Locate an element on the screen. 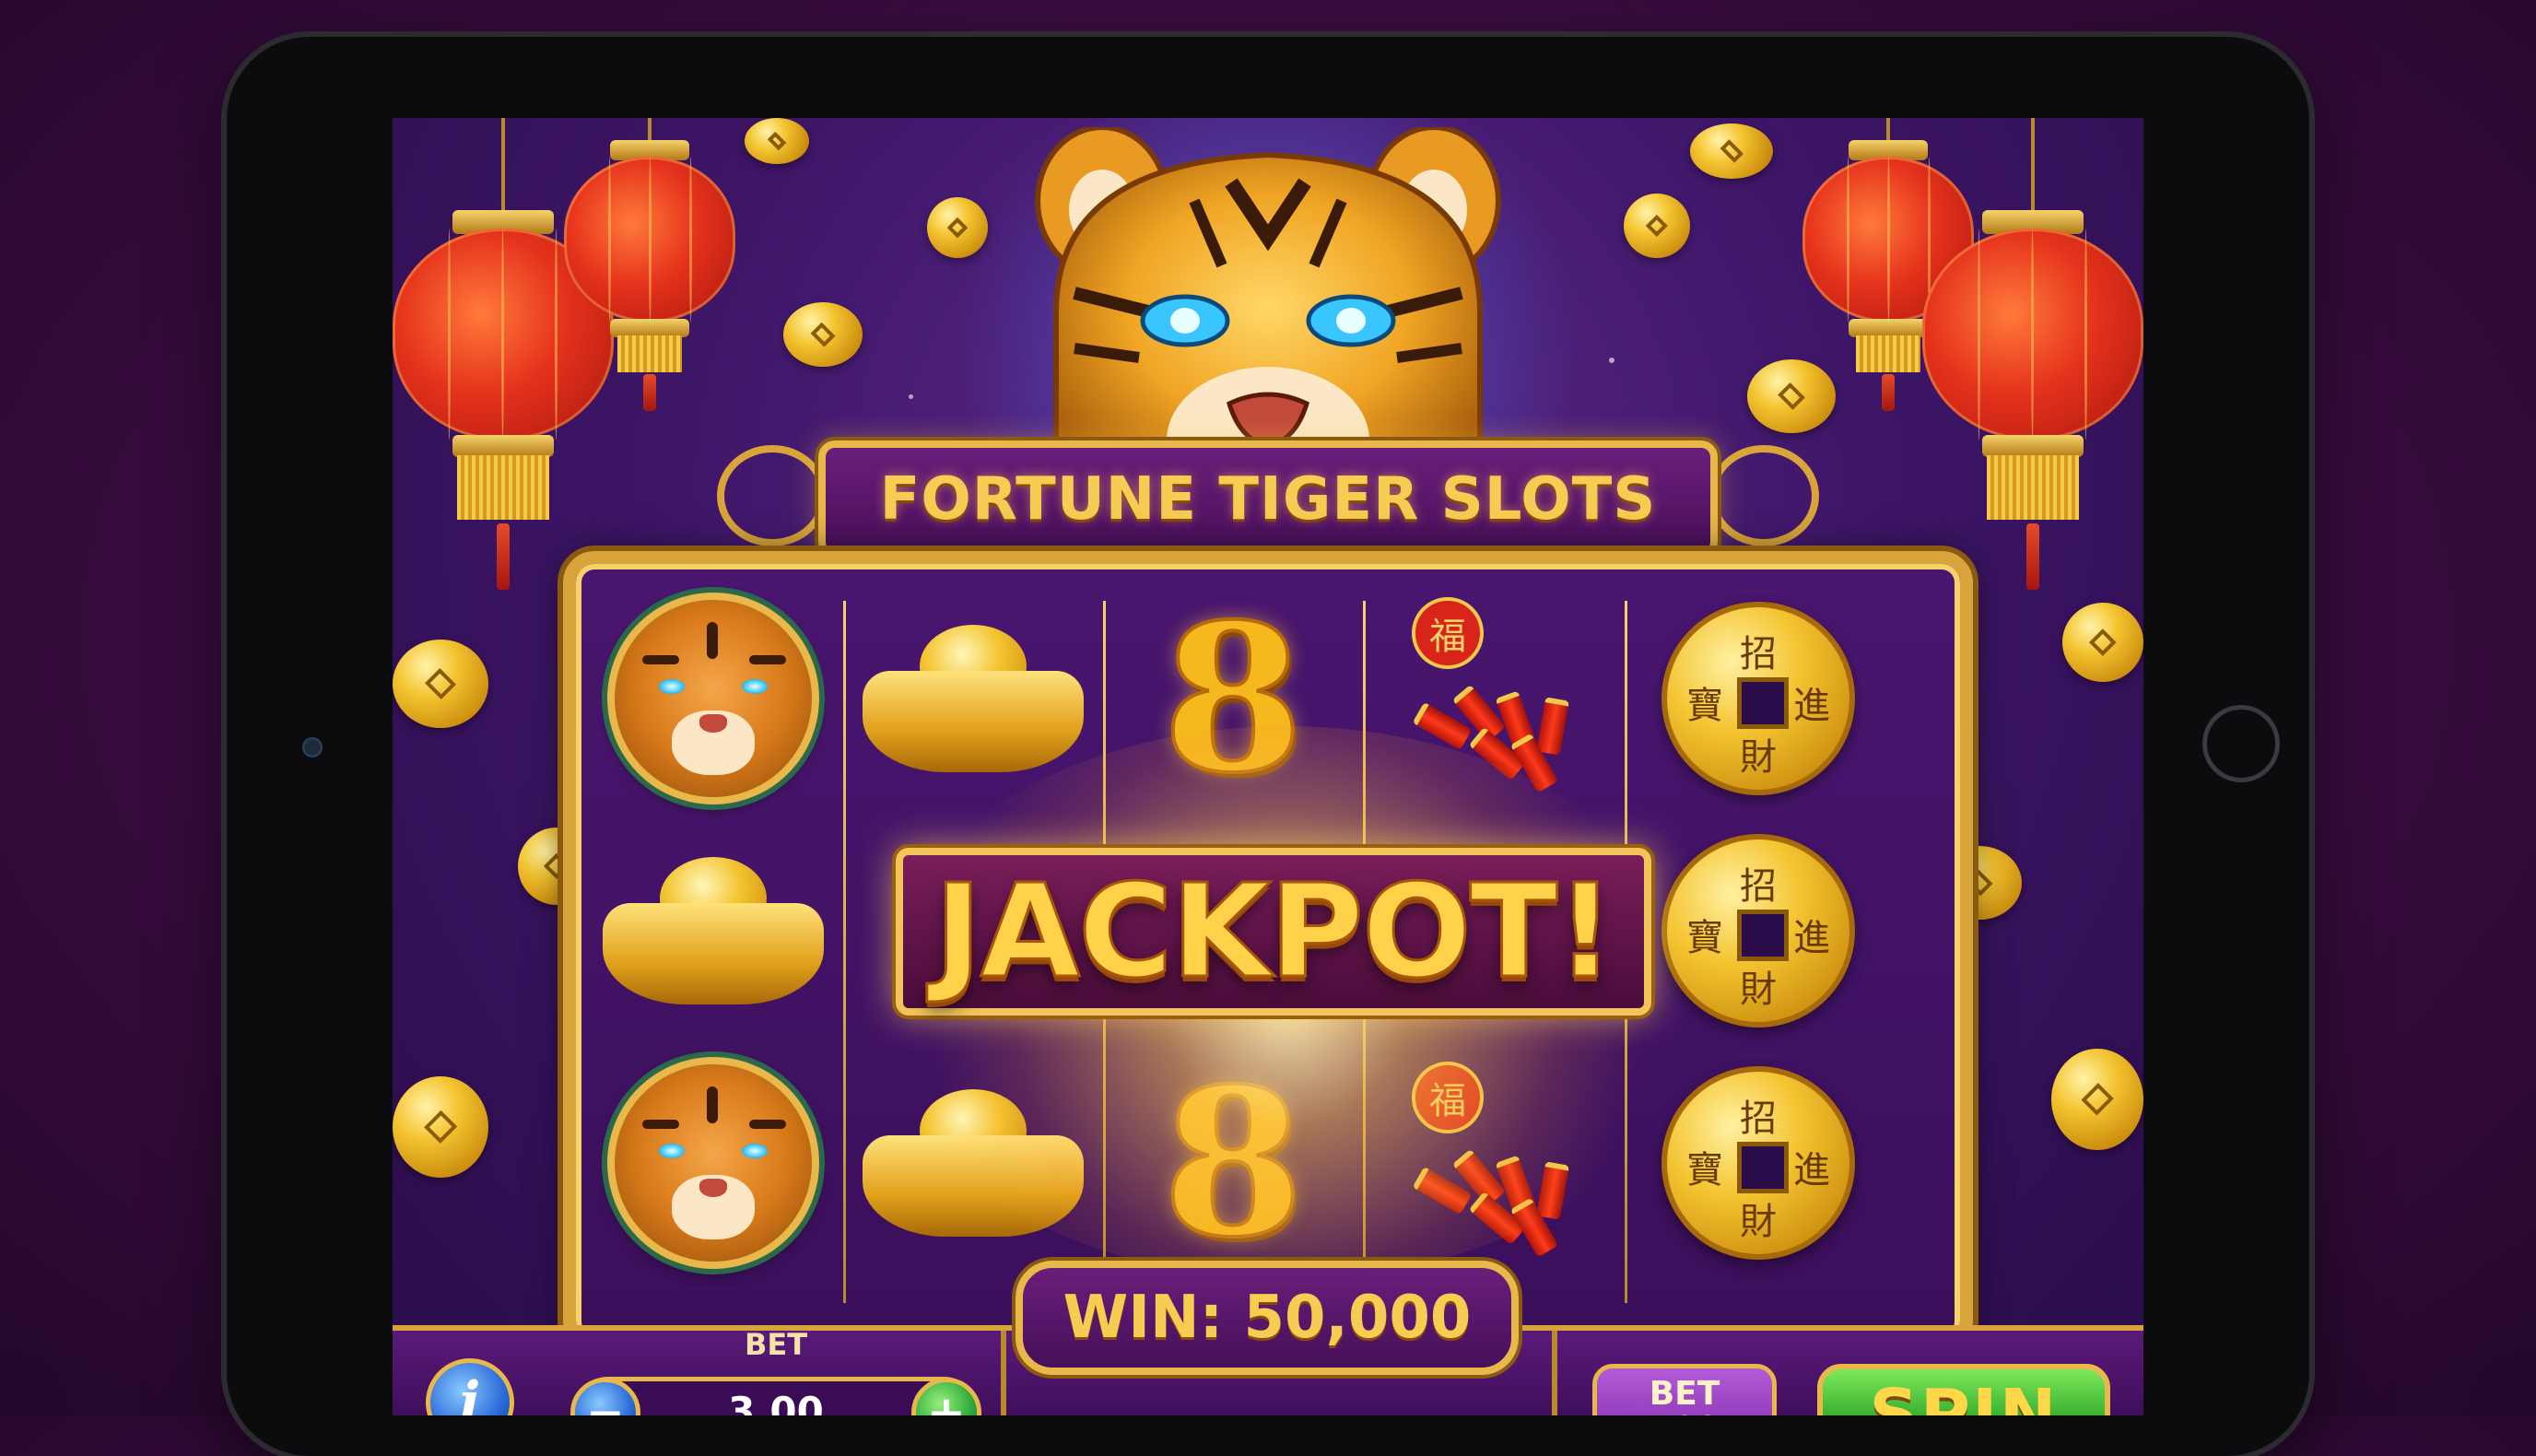 This screenshot has width=2536, height=1456. win-display: WIN: 50,000 is located at coordinates (1267, 1318).